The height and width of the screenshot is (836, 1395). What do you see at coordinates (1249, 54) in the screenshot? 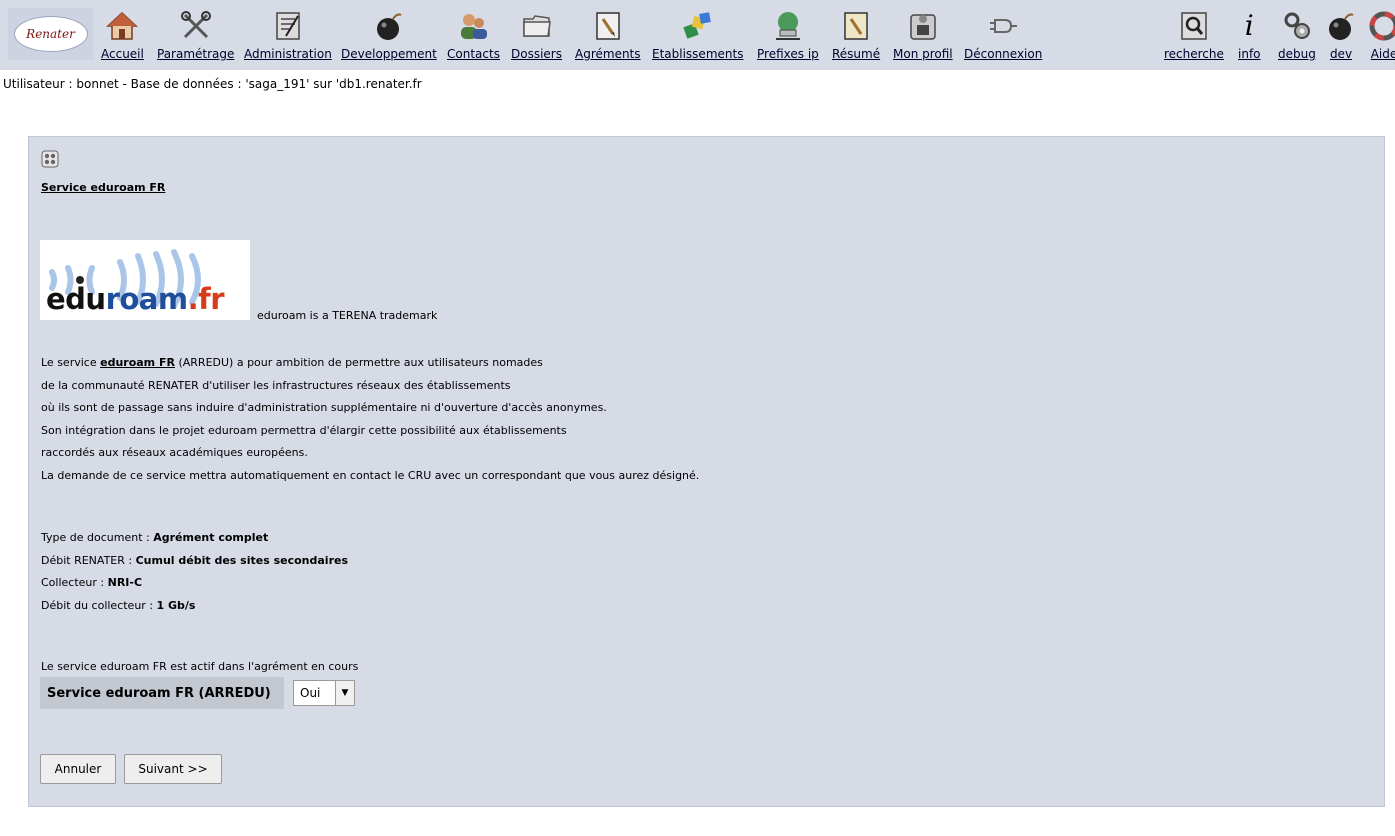
I see `nav-info-label: info` at bounding box center [1249, 54].